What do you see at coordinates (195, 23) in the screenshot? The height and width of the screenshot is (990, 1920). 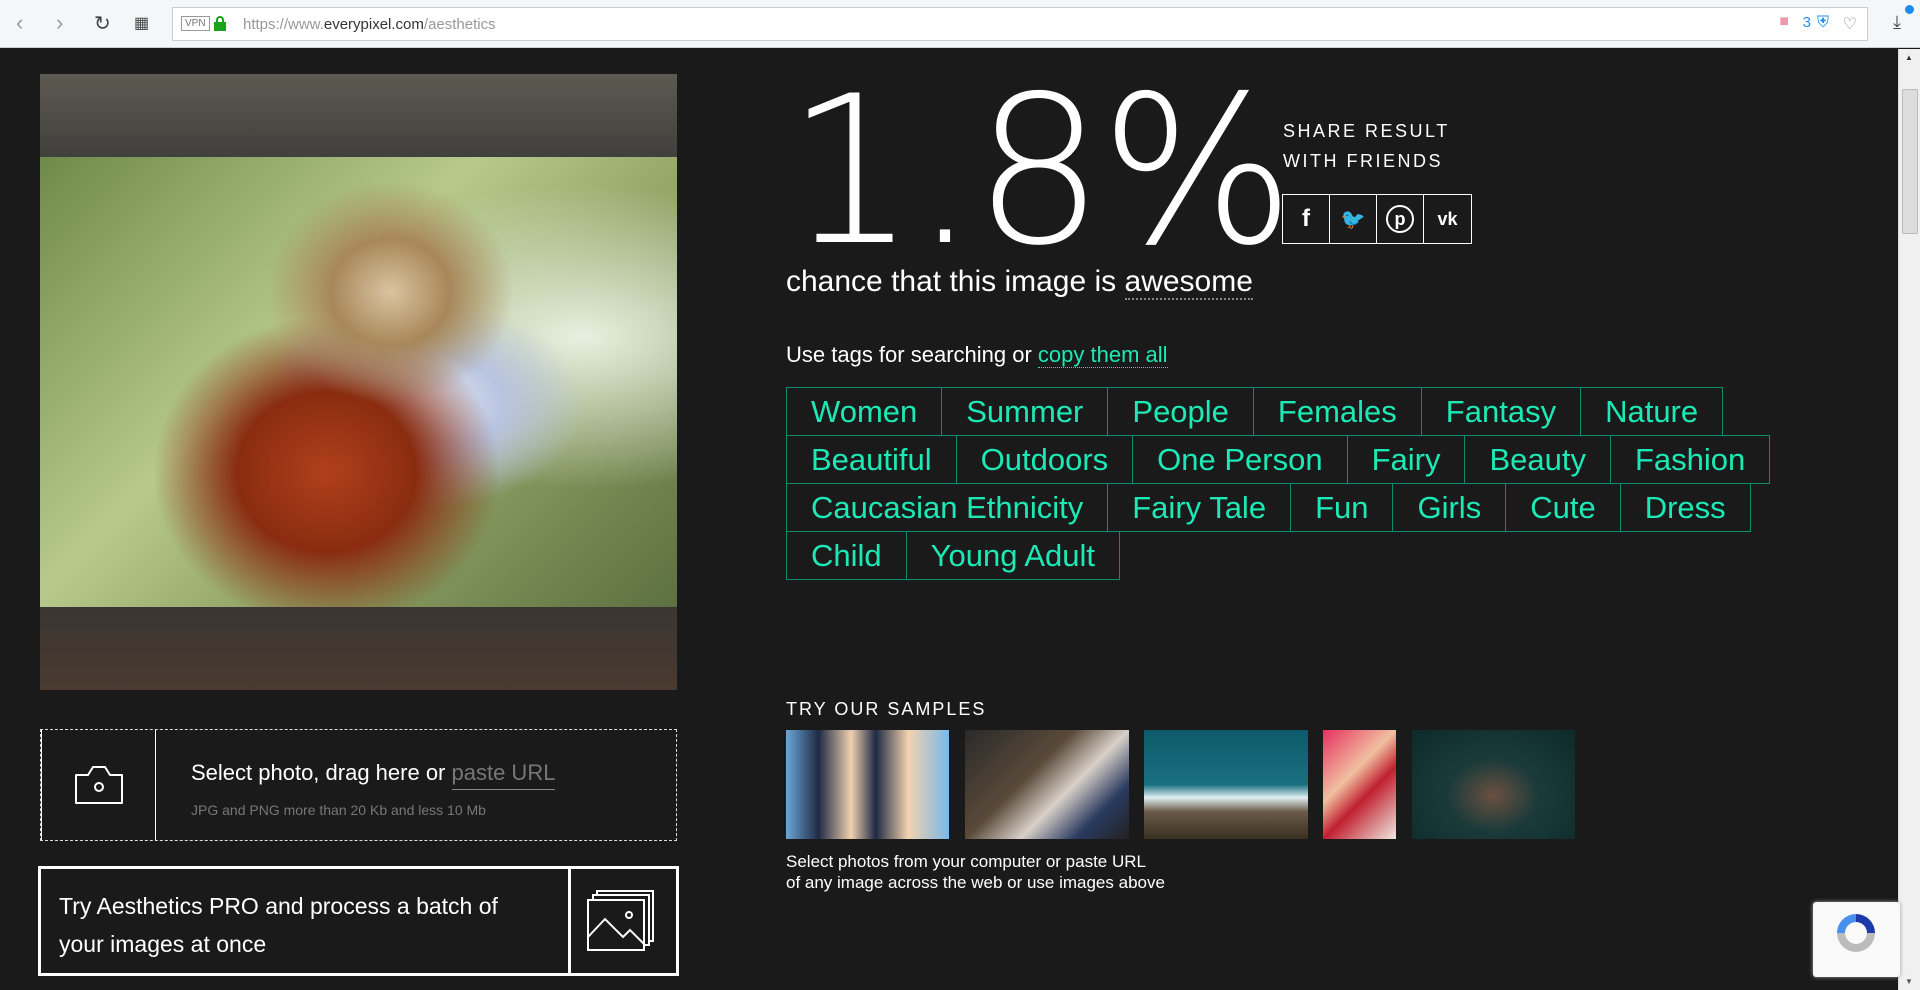 I see `vpn-badge: VPN` at bounding box center [195, 23].